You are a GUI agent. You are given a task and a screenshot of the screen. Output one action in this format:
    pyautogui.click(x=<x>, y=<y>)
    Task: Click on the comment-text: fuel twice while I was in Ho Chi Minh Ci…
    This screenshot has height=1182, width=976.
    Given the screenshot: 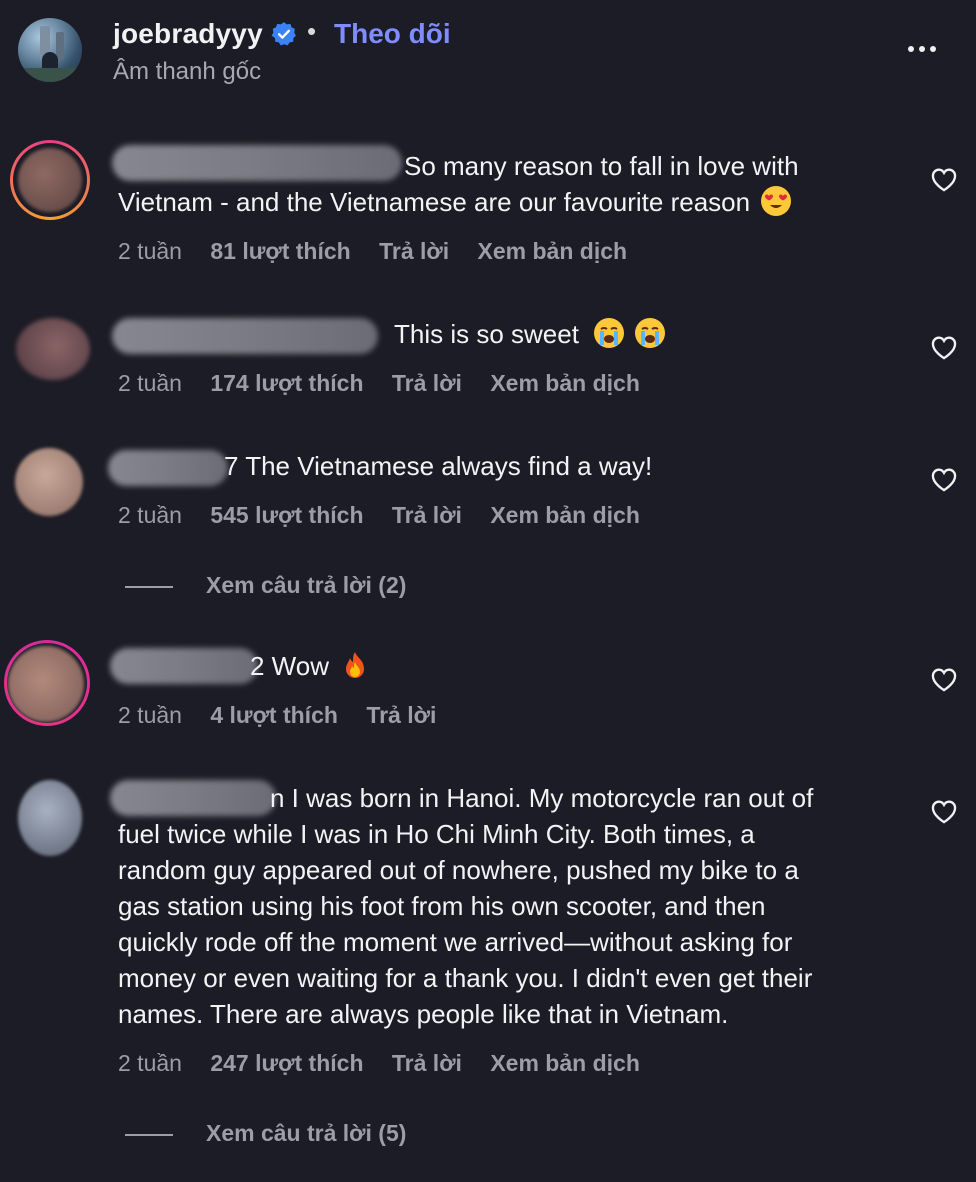 What is the action you would take?
    pyautogui.click(x=436, y=834)
    